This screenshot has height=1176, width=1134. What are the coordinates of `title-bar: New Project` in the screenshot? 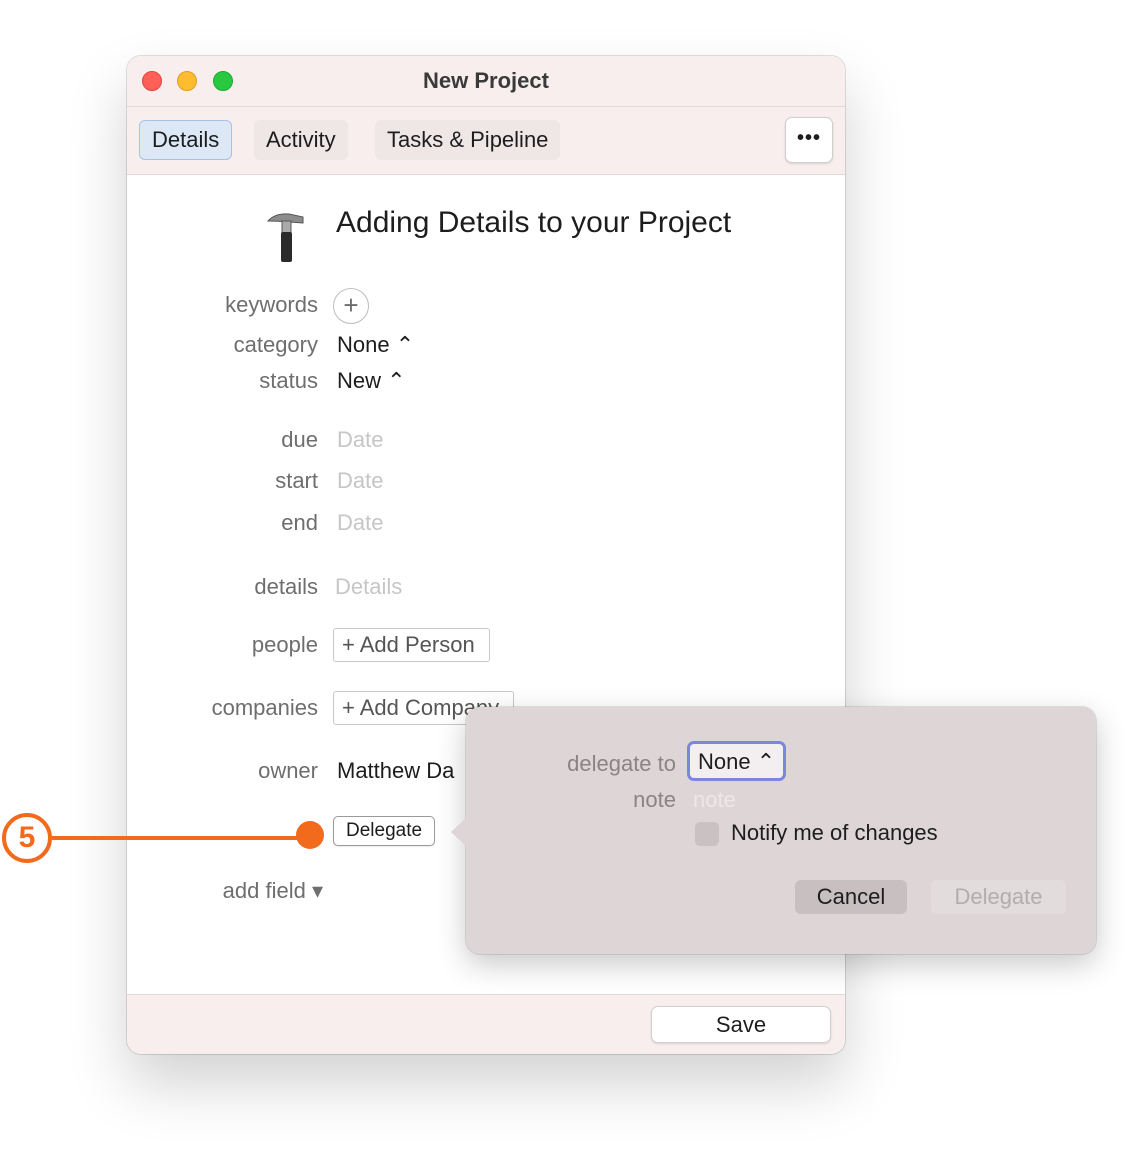 It's located at (486, 81).